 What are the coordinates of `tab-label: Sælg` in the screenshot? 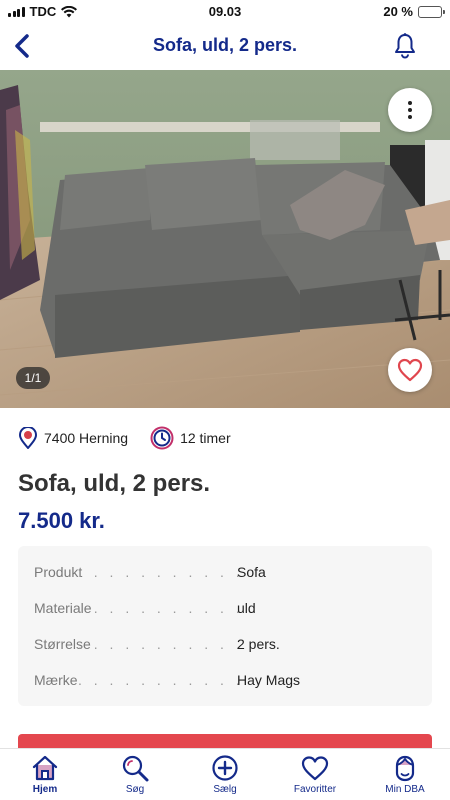 It's located at (225, 789).